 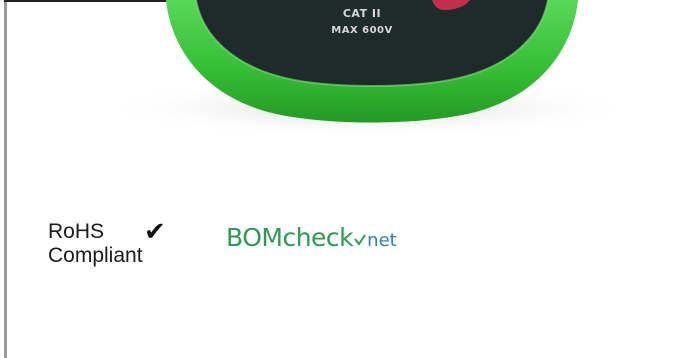 I want to click on bomcheck-logo: BOMcheck net, so click(x=311, y=239).